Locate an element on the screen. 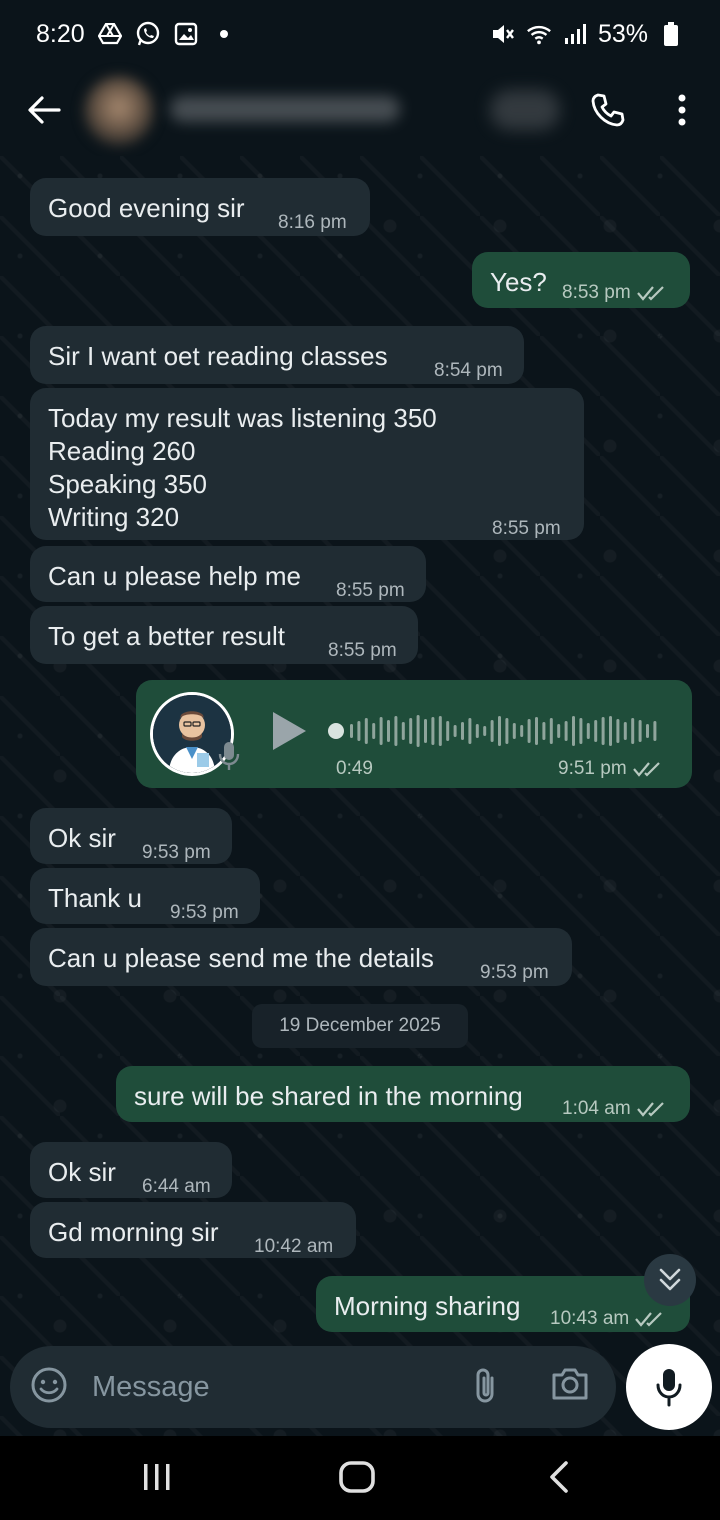 This screenshot has width=720, height=1520. message-bubble-outgoing: Yes? 8:53 pm is located at coordinates (581, 280).